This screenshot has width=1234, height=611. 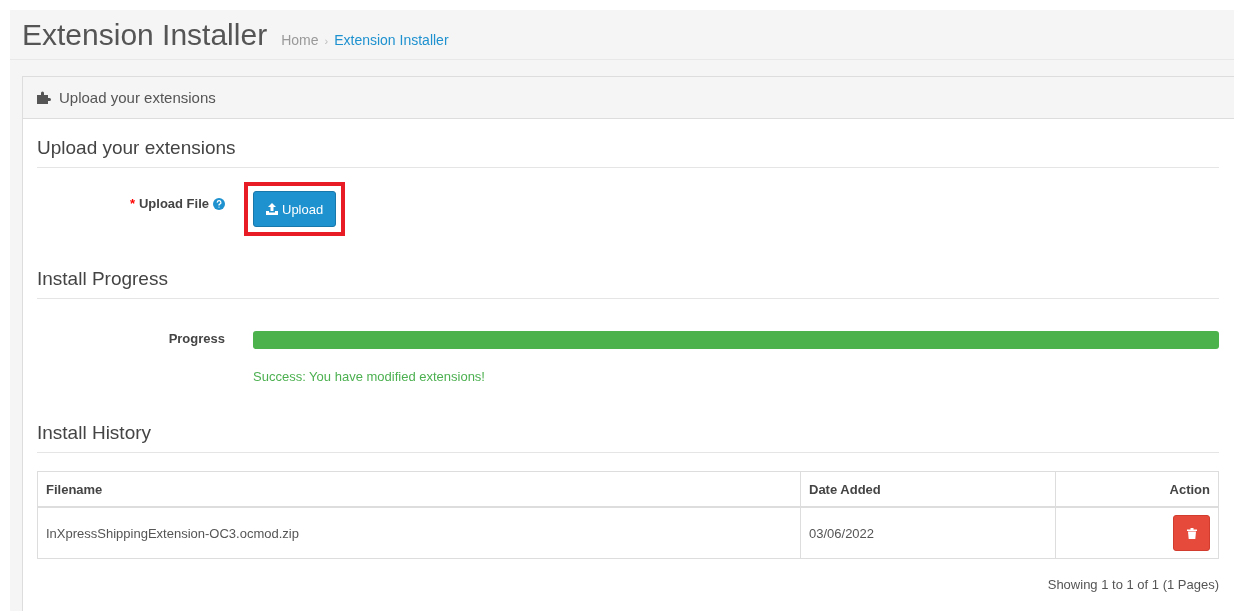 I want to click on column-header: Filename, so click(x=419, y=489).